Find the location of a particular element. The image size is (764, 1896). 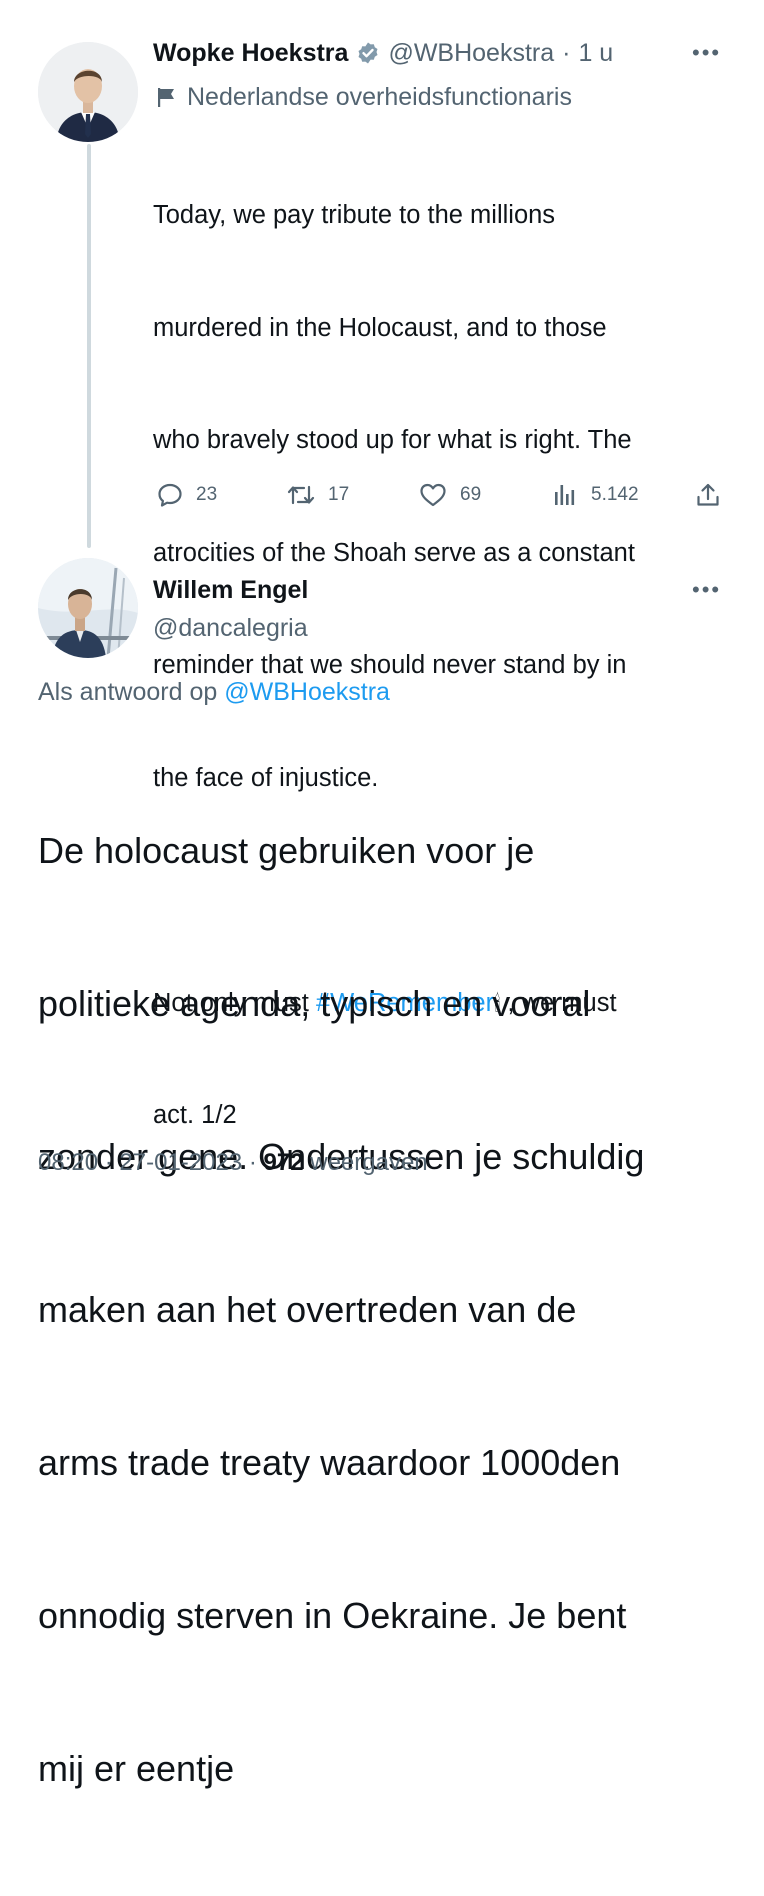

retweet-count: 17 is located at coordinates (339, 494).